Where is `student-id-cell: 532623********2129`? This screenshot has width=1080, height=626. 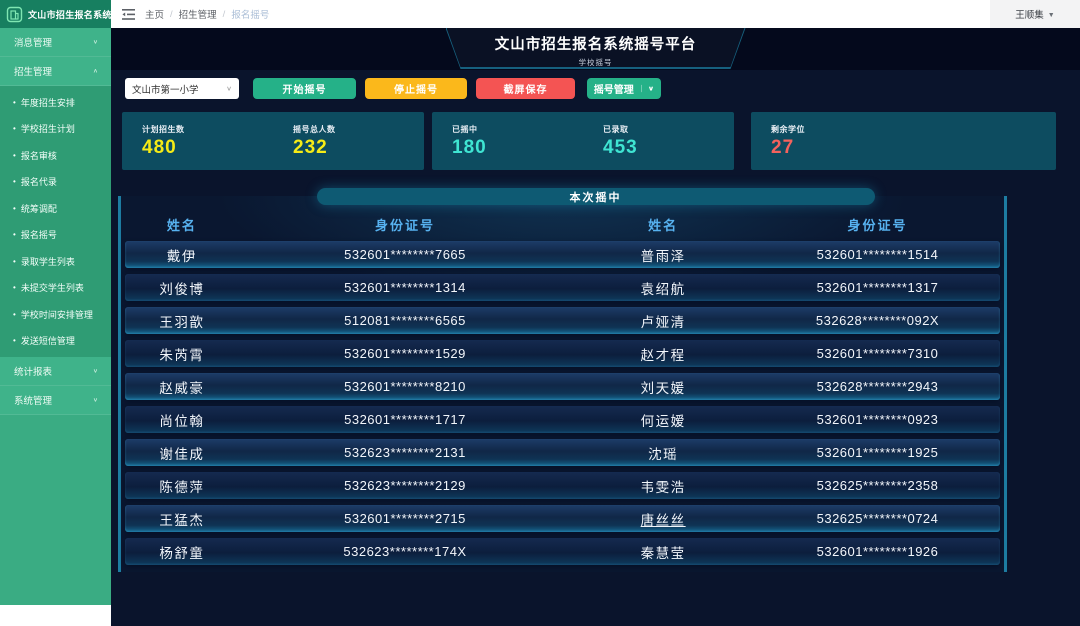
student-id-cell: 532623********2129 is located at coordinates (405, 485).